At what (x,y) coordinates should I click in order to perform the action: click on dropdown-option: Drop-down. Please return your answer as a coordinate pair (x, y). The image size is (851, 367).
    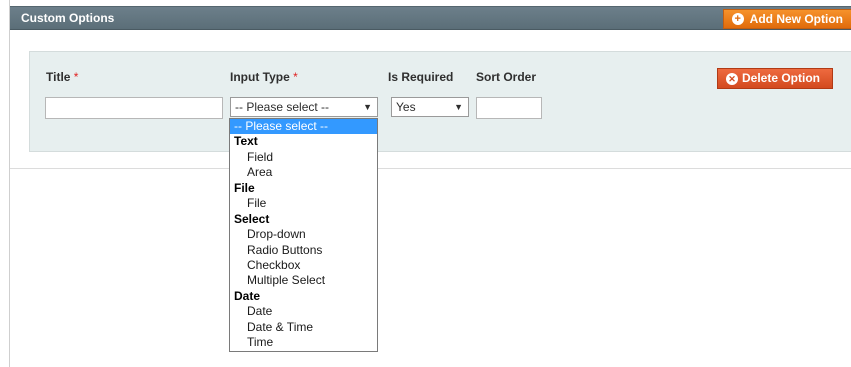
    Looking at the image, I should click on (303, 234).